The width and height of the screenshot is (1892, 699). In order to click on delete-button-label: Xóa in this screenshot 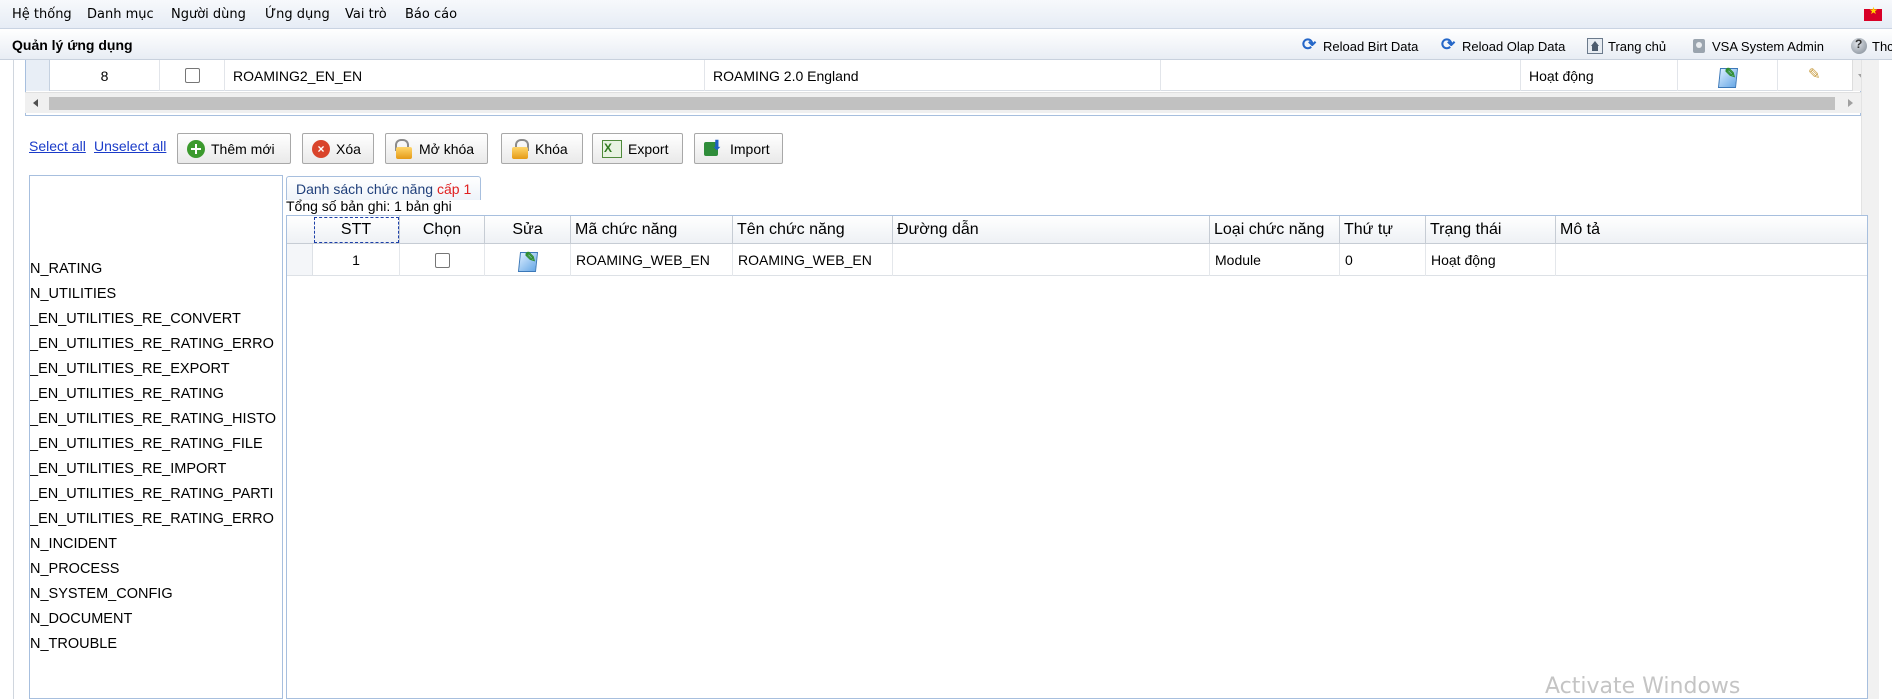, I will do `click(348, 148)`.